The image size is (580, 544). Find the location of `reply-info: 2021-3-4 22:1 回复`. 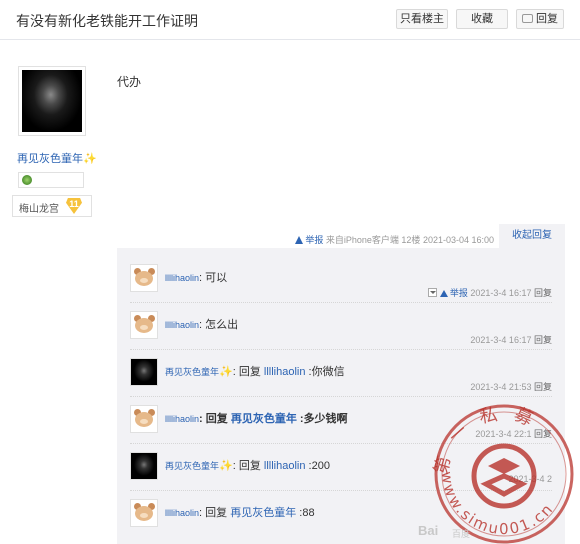

reply-info: 2021-3-4 22:1 回复 is located at coordinates (513, 433).